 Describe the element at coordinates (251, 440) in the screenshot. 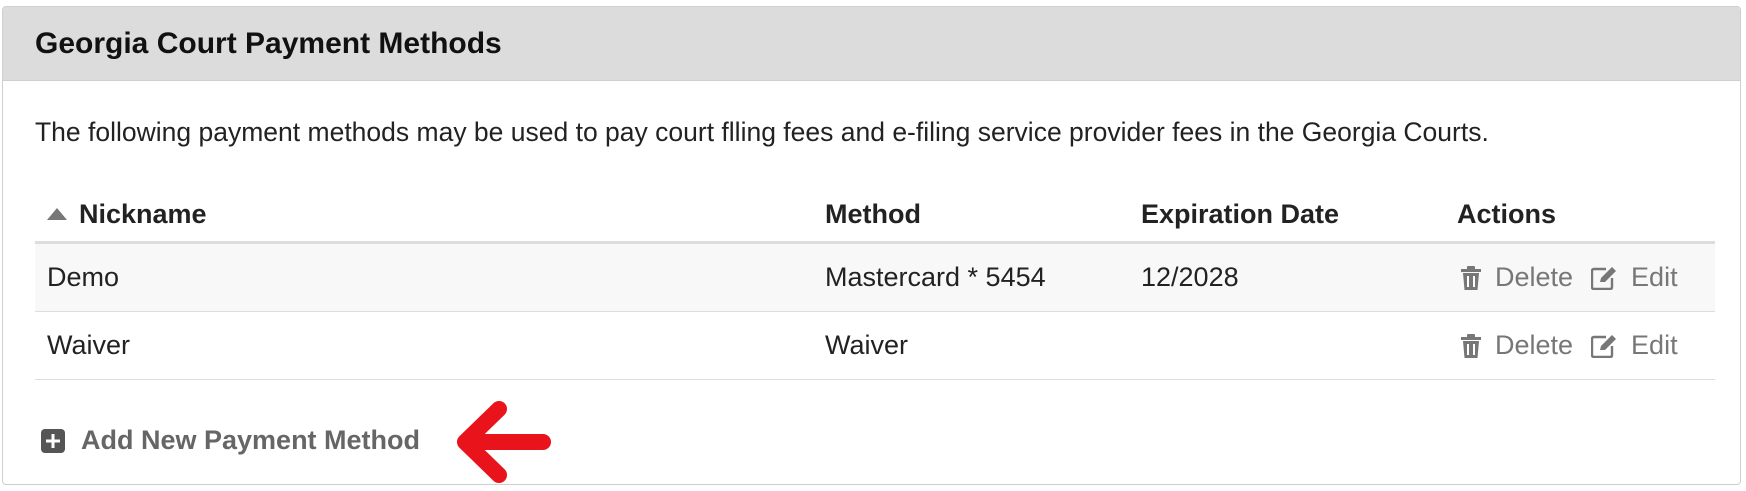

I see `add-payment-method-label: Add New Payment Method` at that location.